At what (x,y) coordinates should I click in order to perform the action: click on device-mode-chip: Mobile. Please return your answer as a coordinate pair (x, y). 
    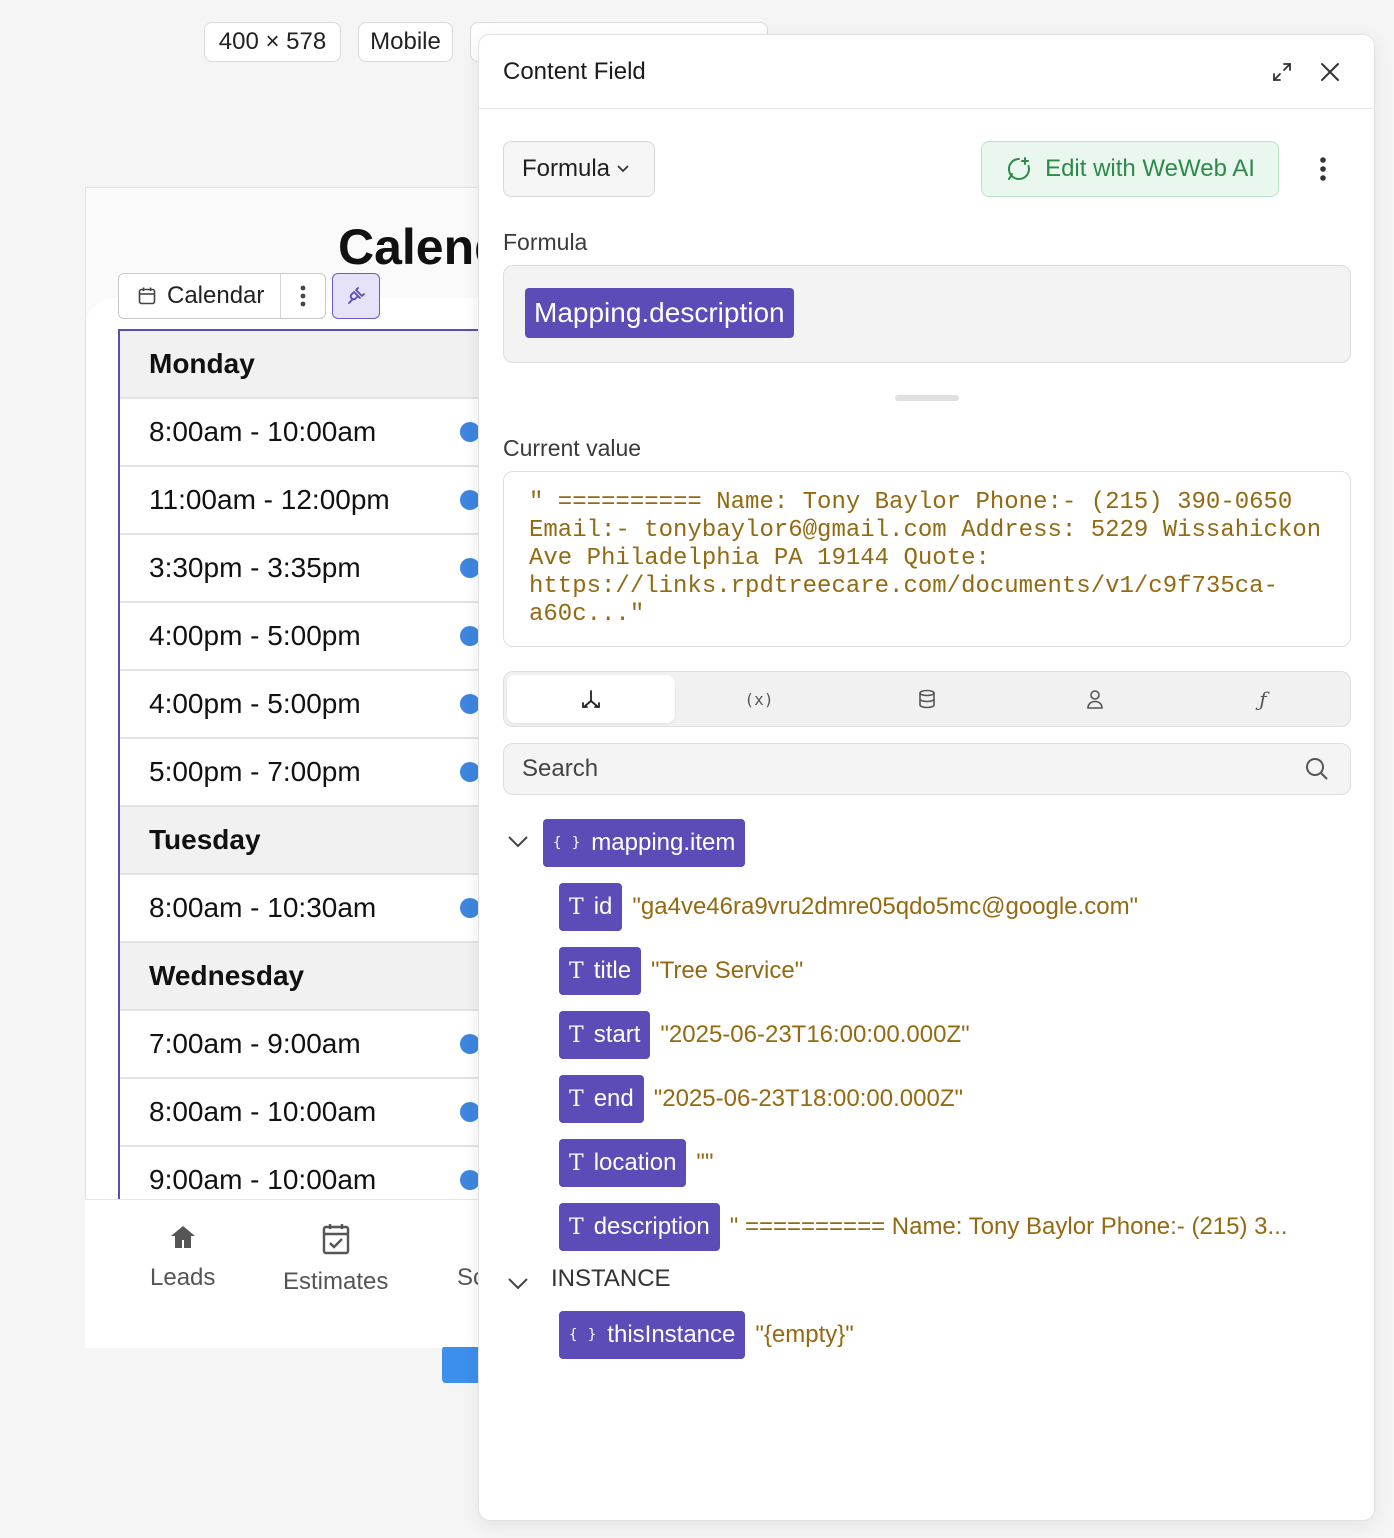
    Looking at the image, I should click on (405, 42).